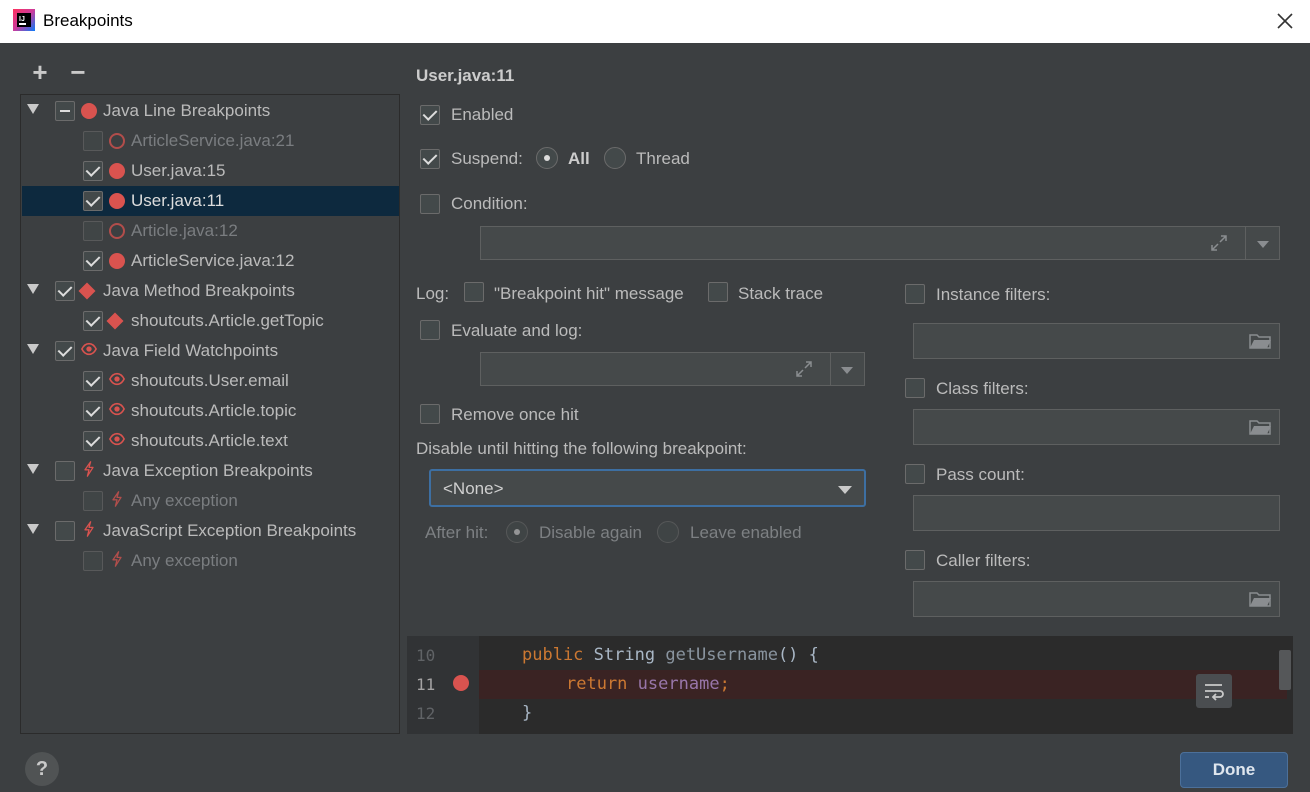  What do you see at coordinates (210, 471) in the screenshot?
I see `tree-group-row: Java Exception Breakpoints` at bounding box center [210, 471].